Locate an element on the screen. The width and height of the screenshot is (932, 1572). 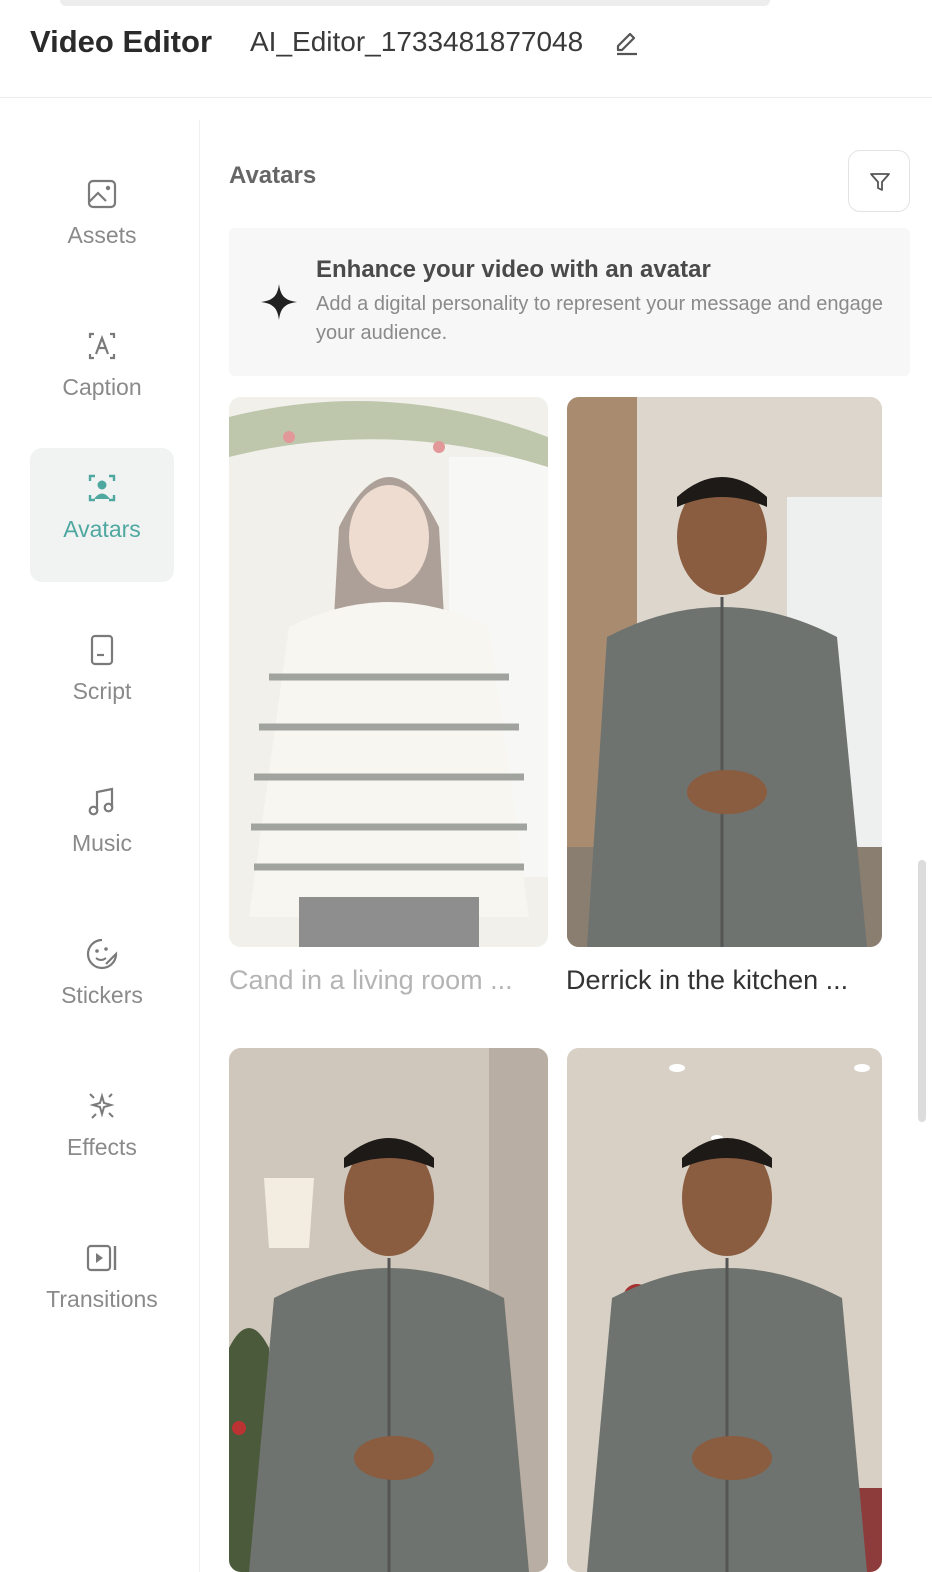
sticker-icon is located at coordinates (102, 954).